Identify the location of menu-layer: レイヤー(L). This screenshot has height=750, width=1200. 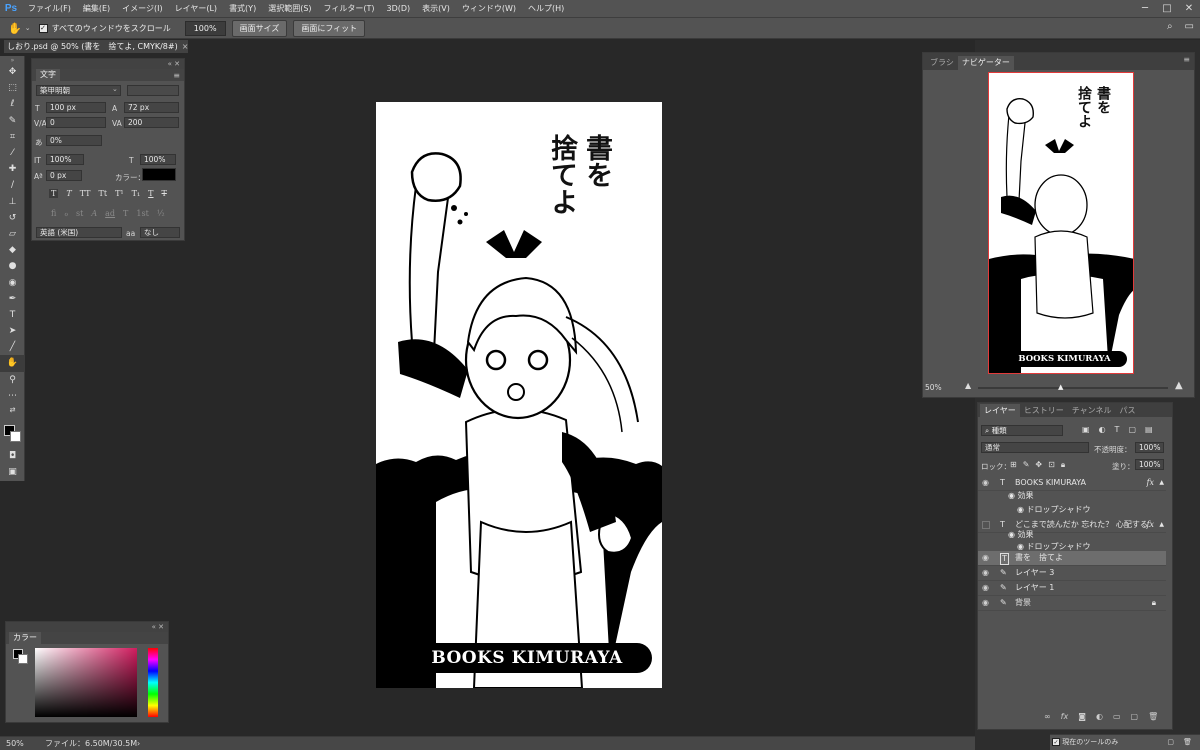
(196, 8).